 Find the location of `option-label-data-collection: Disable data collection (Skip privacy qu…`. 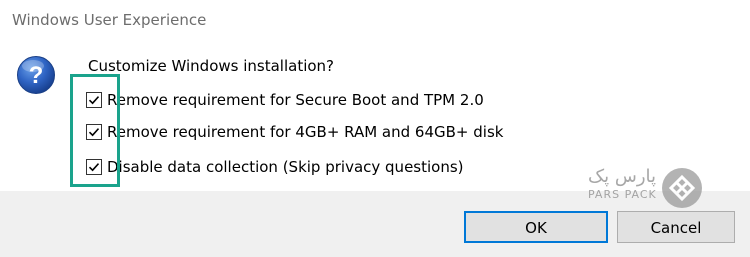

option-label-data-collection: Disable data collection (Skip privacy qu… is located at coordinates (285, 167).